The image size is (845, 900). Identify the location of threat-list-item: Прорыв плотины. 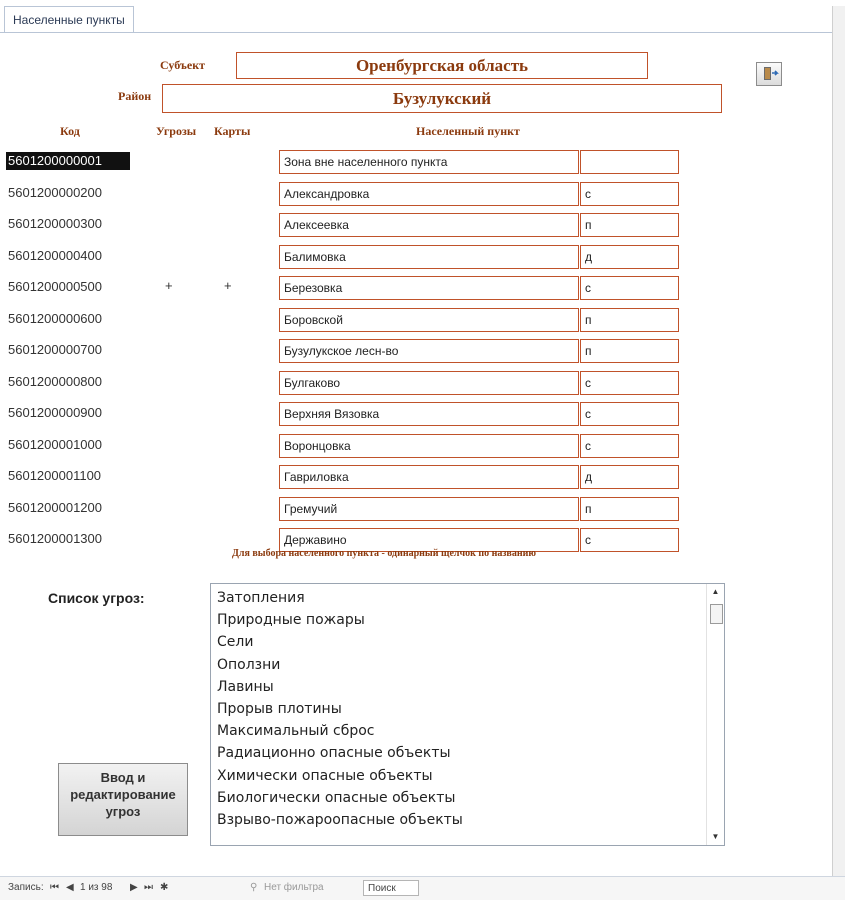
(340, 709).